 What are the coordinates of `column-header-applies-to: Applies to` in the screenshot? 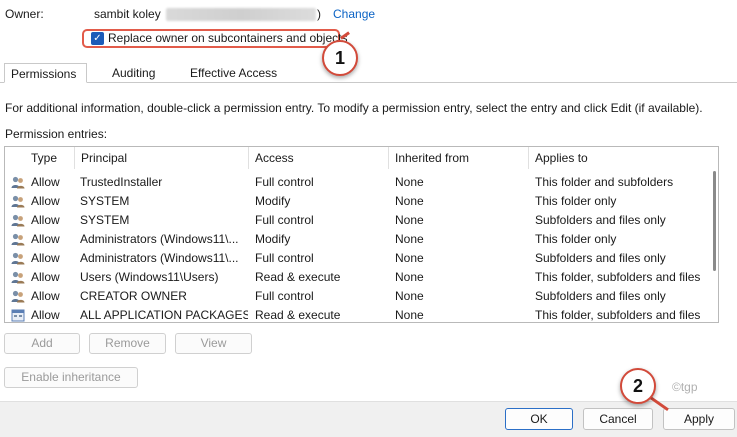 It's located at (621, 158).